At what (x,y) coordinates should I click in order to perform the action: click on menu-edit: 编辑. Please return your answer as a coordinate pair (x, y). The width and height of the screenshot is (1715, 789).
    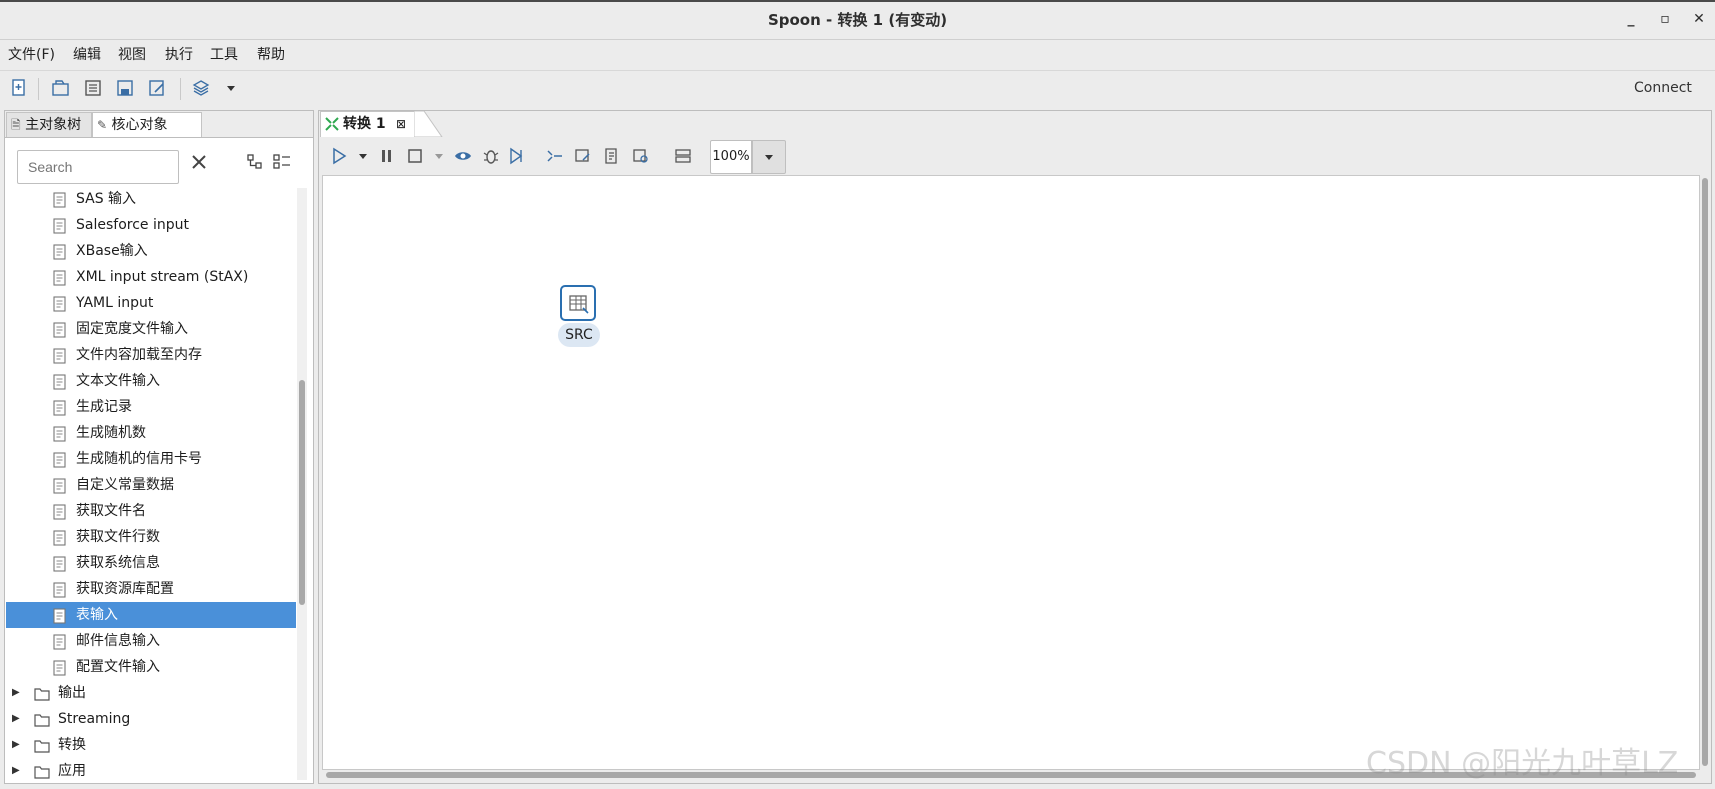
    Looking at the image, I should click on (87, 54).